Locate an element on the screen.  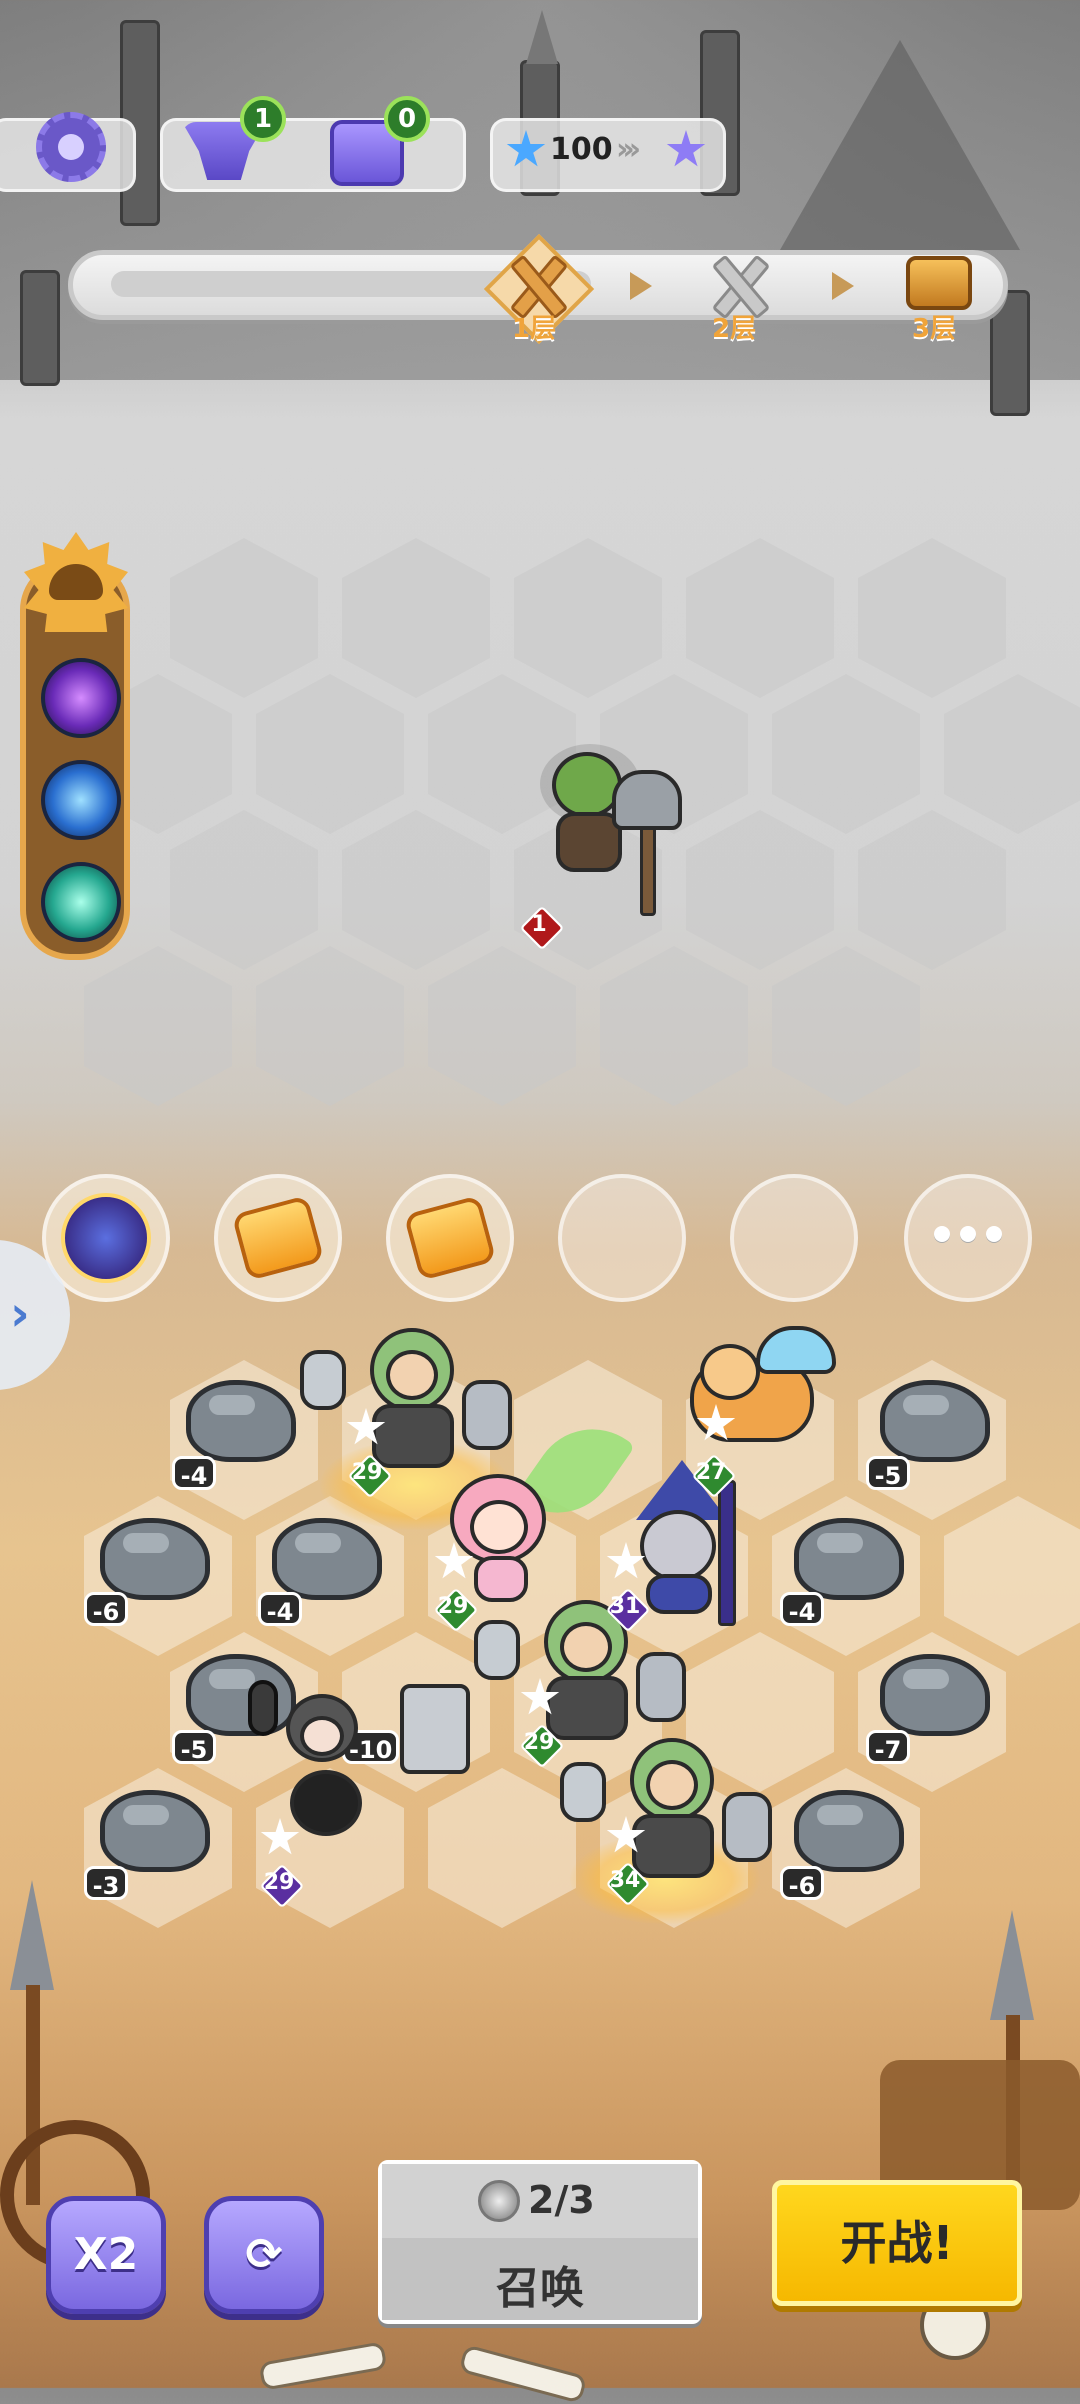
spear-tip is located at coordinates (542, 37).